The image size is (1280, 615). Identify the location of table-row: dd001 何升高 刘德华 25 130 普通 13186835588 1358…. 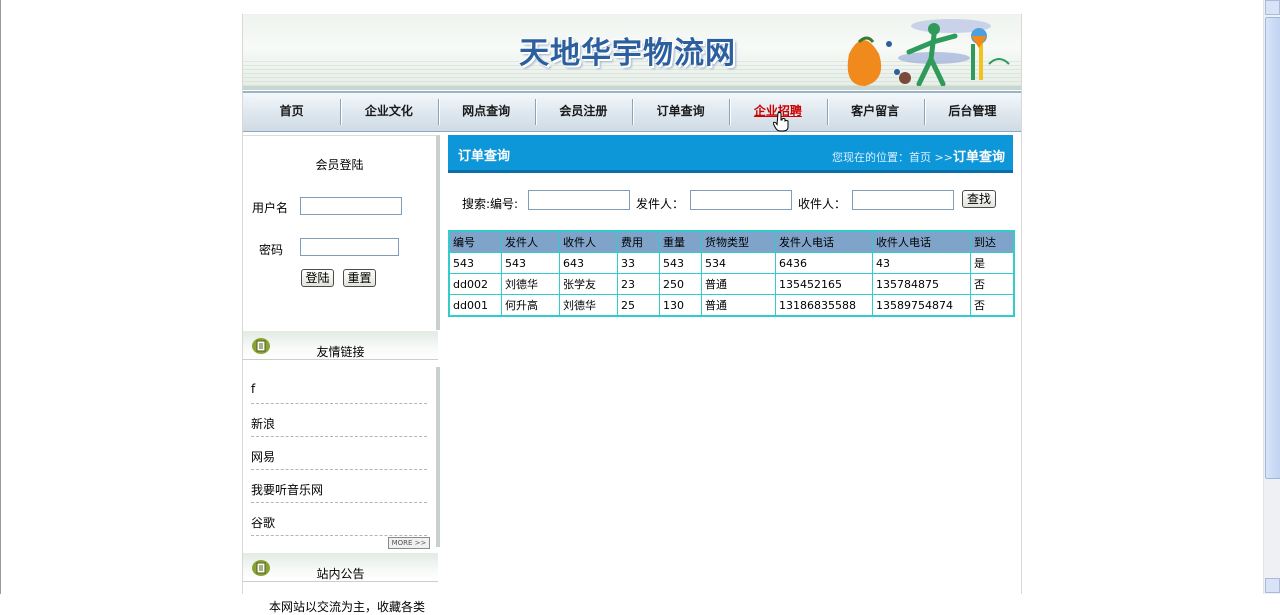
(731, 305).